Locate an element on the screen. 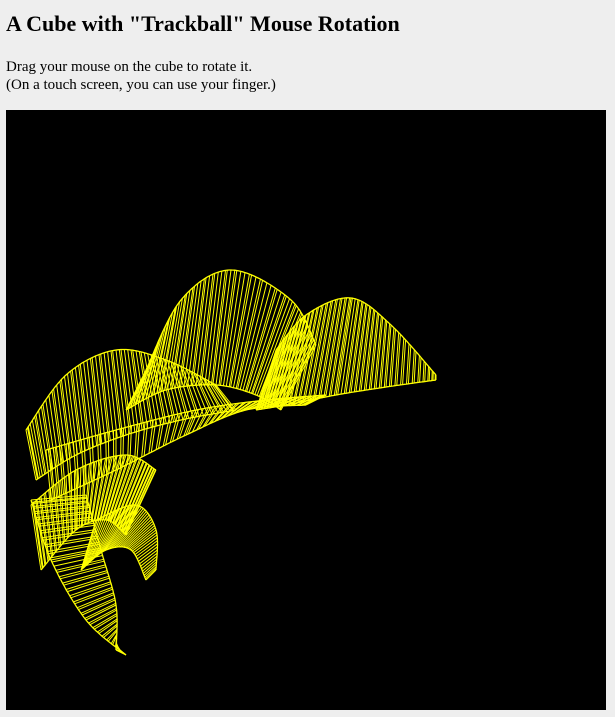 The width and height of the screenshot is (615, 717). right-fan is located at coordinates (346, 354).